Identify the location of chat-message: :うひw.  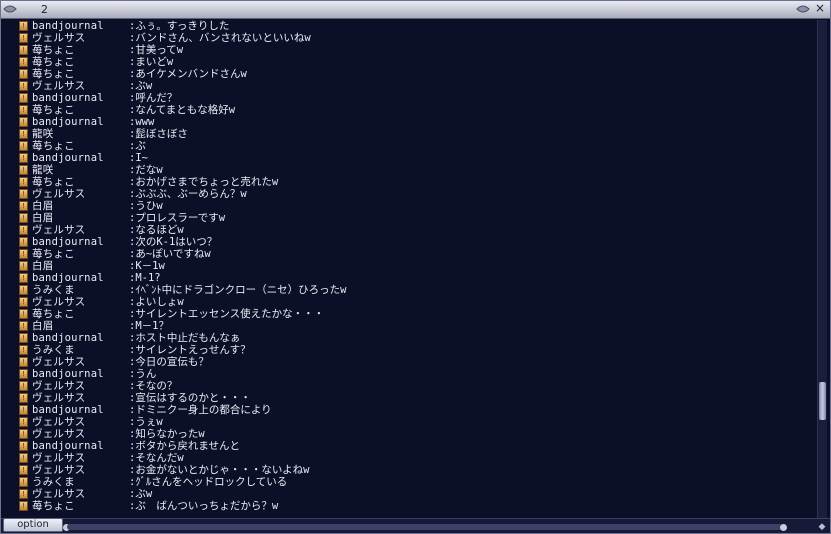
(146, 206).